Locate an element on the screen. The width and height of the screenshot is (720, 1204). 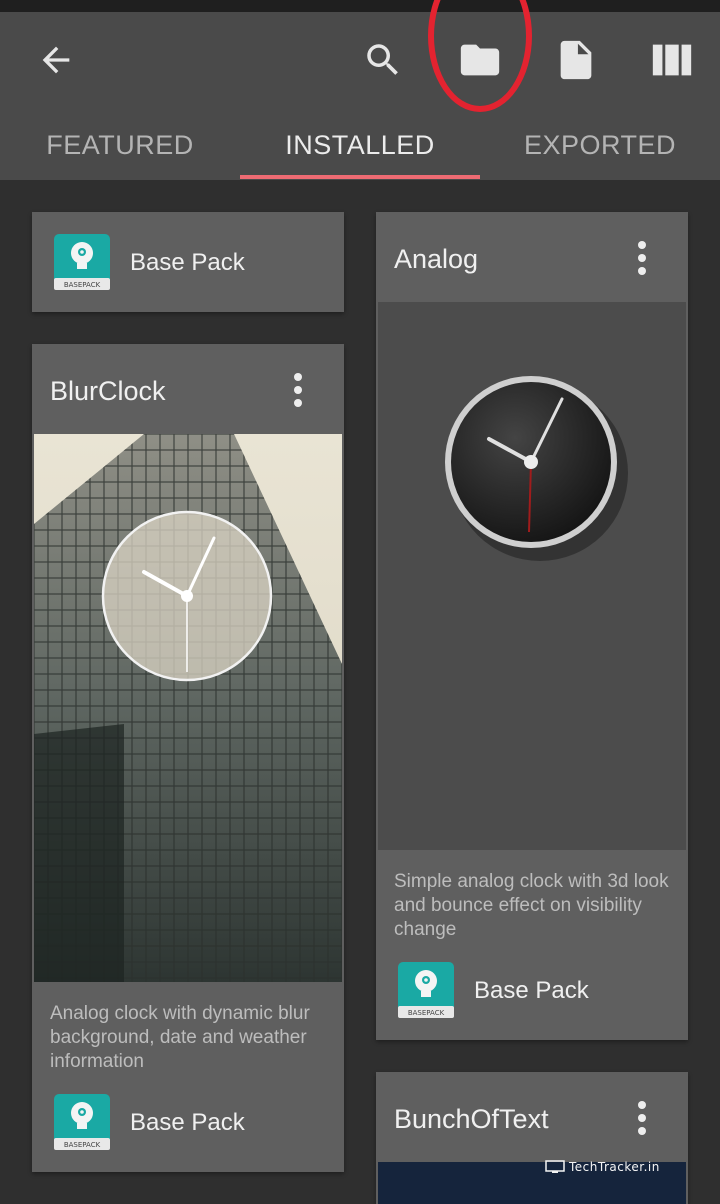
layout-button is located at coordinates (672, 60).